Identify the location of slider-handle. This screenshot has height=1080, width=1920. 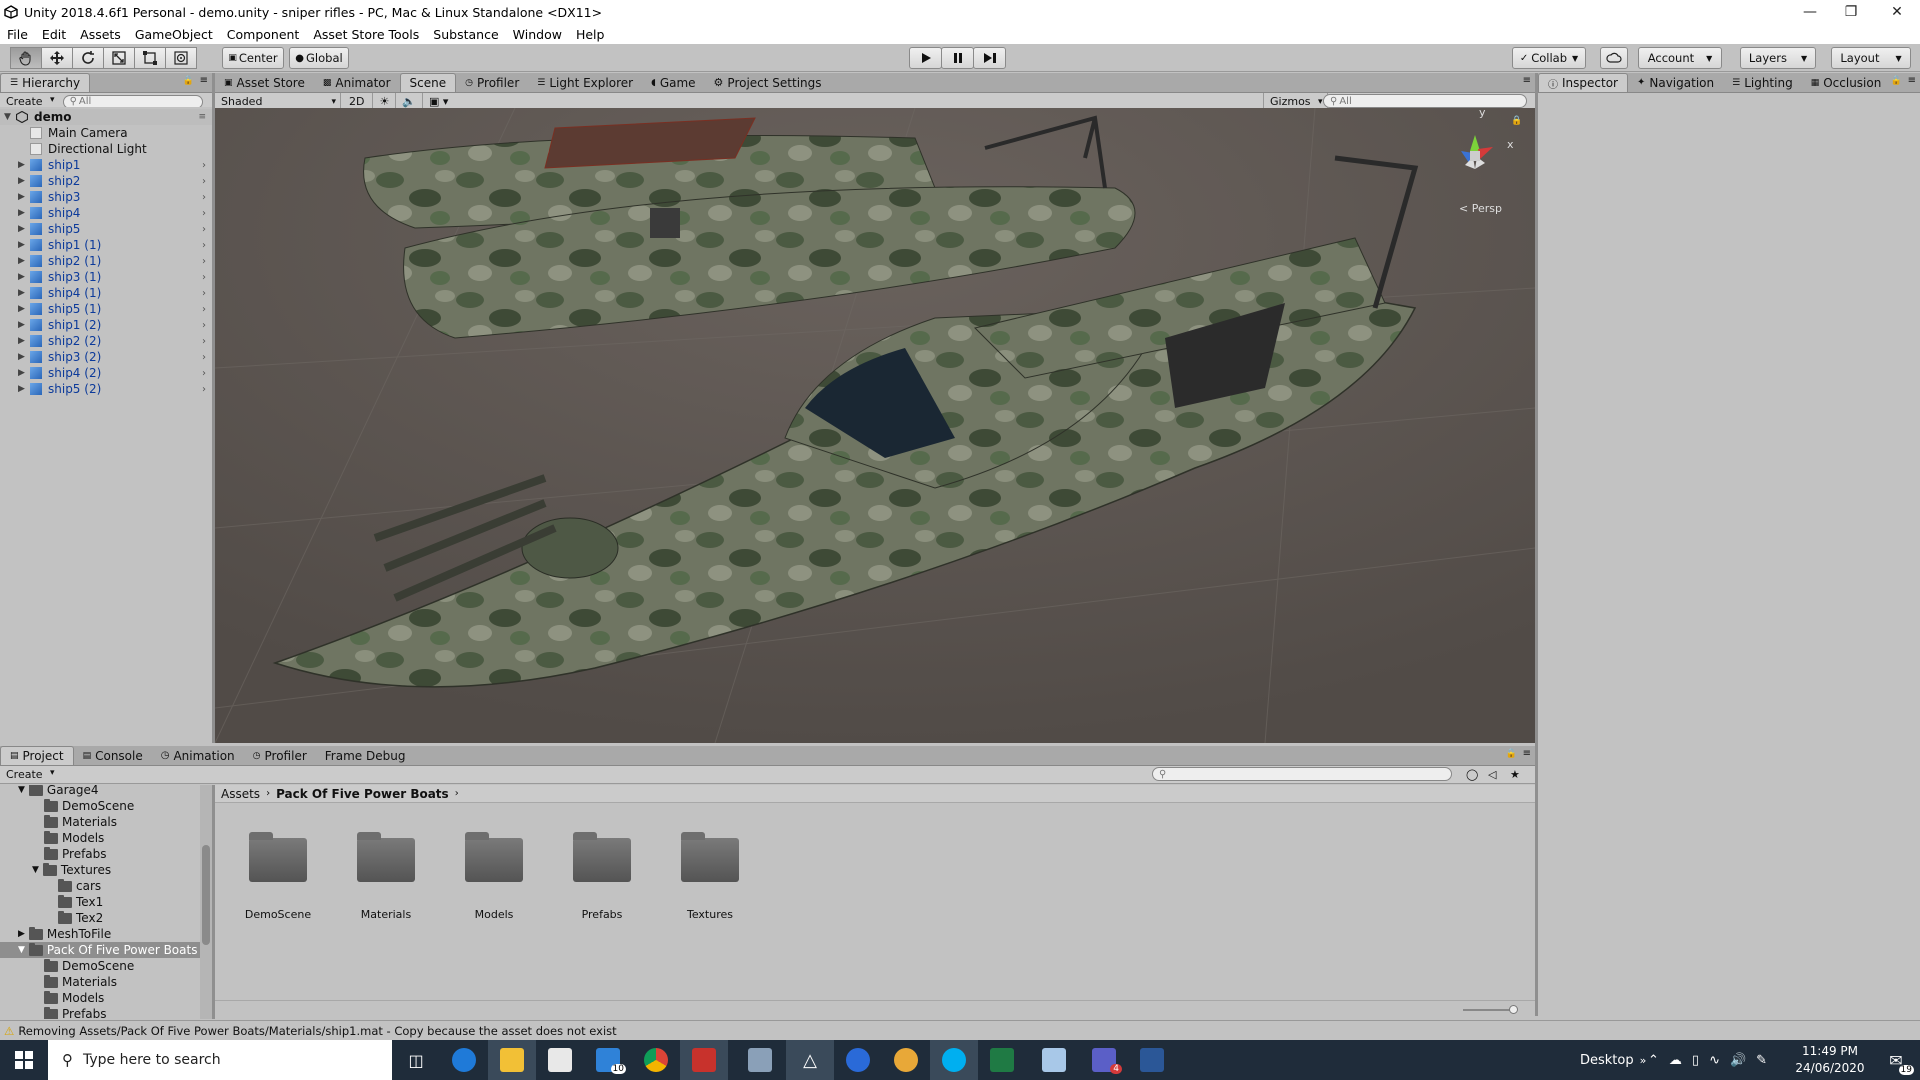
(1513, 1009).